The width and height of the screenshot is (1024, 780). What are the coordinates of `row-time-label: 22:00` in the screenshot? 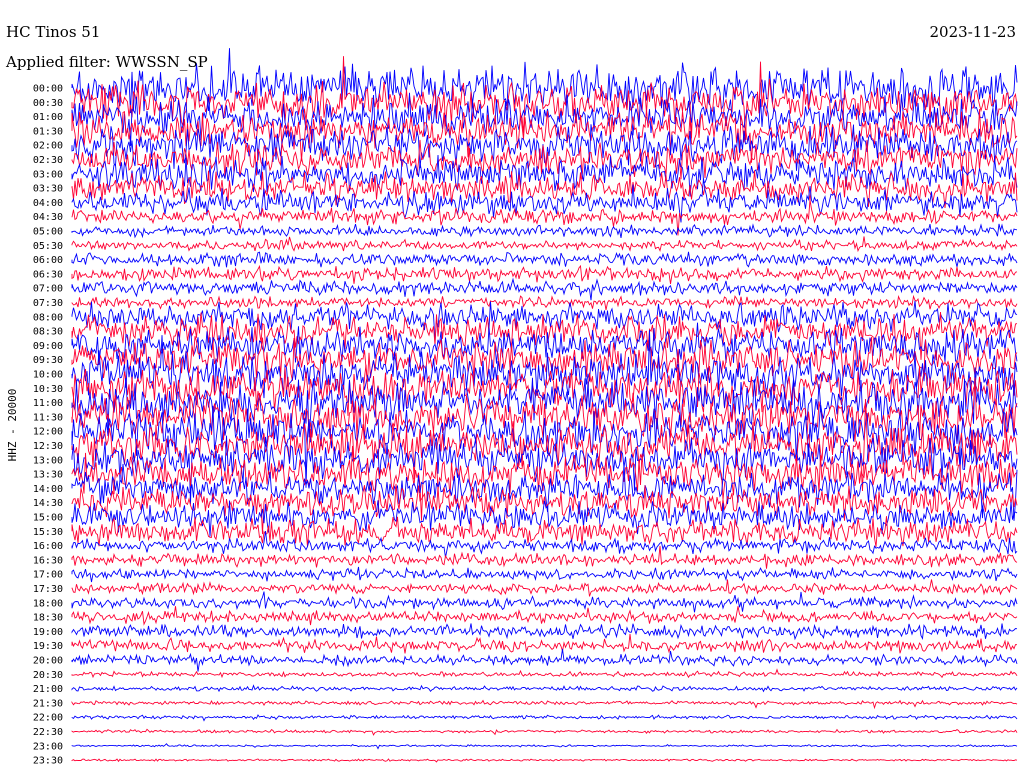 It's located at (48, 718).